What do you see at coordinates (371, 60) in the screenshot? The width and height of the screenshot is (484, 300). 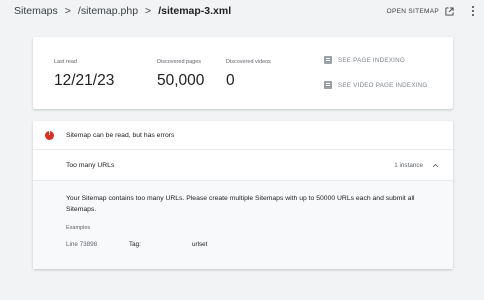 I see `see-page-indexing-label: SEE PAGE INDEXING` at bounding box center [371, 60].